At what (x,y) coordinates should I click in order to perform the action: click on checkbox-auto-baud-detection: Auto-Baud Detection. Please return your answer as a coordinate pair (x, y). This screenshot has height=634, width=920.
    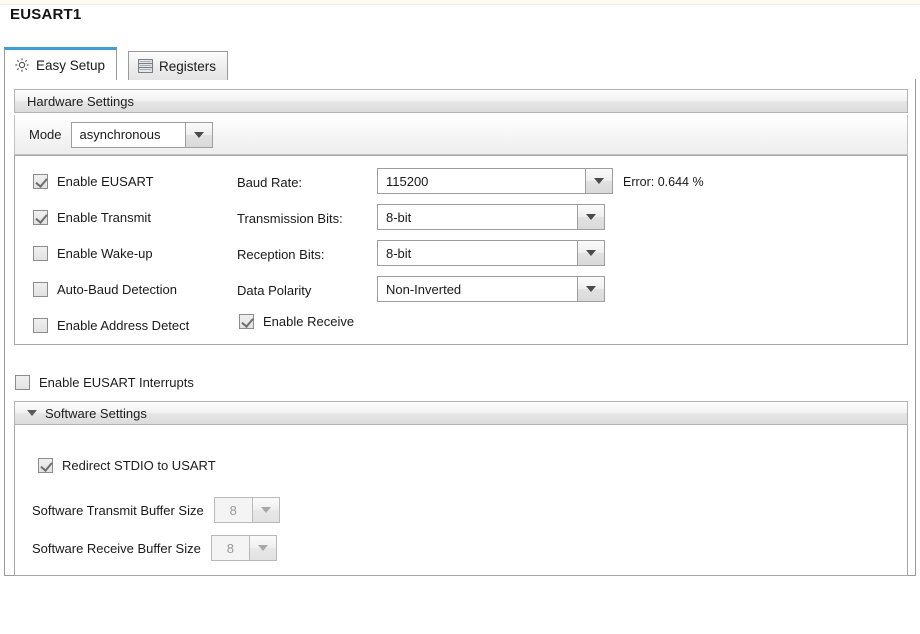
    Looking at the image, I should click on (105, 289).